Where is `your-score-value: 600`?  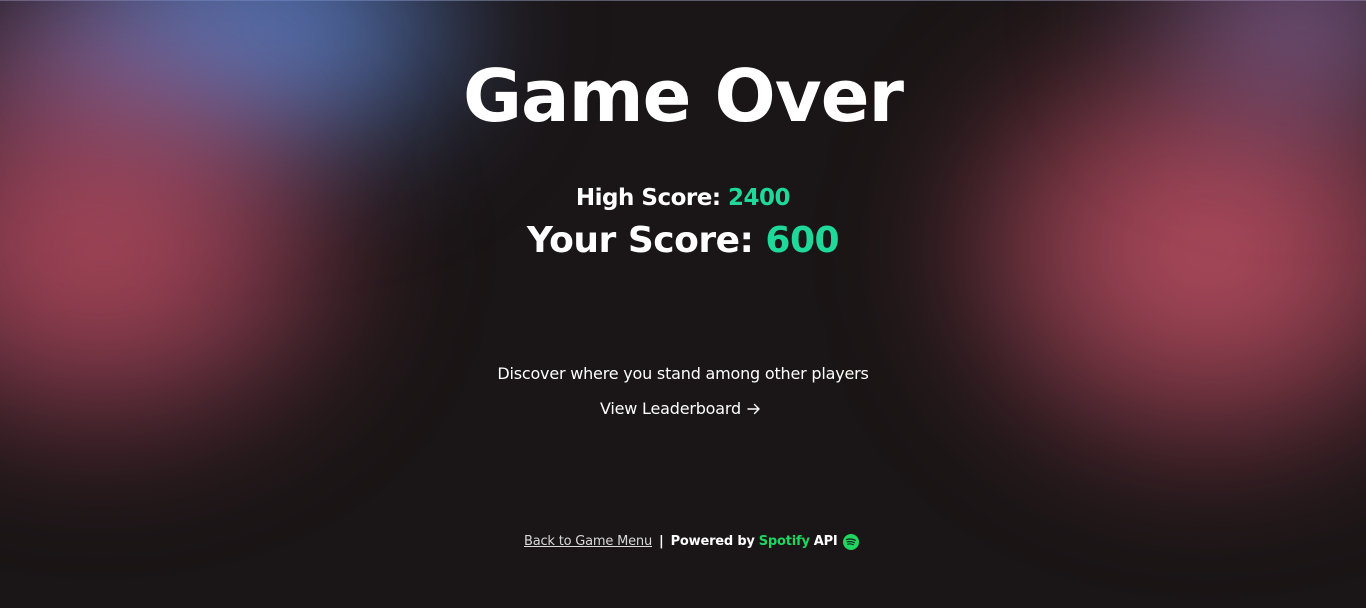 your-score-value: 600 is located at coordinates (802, 240).